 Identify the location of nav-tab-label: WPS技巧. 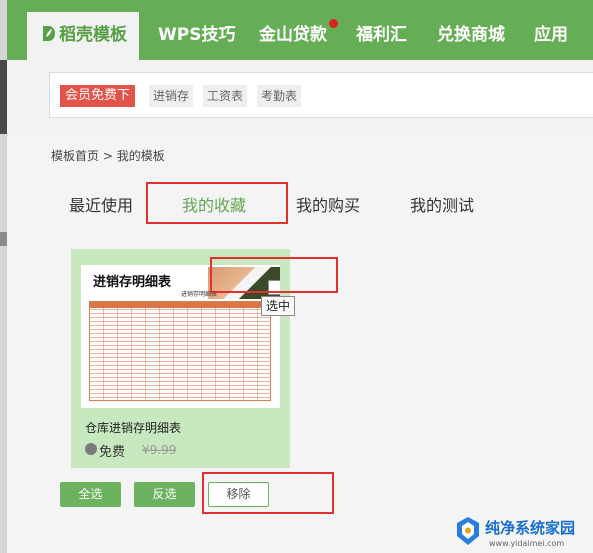
(197, 35).